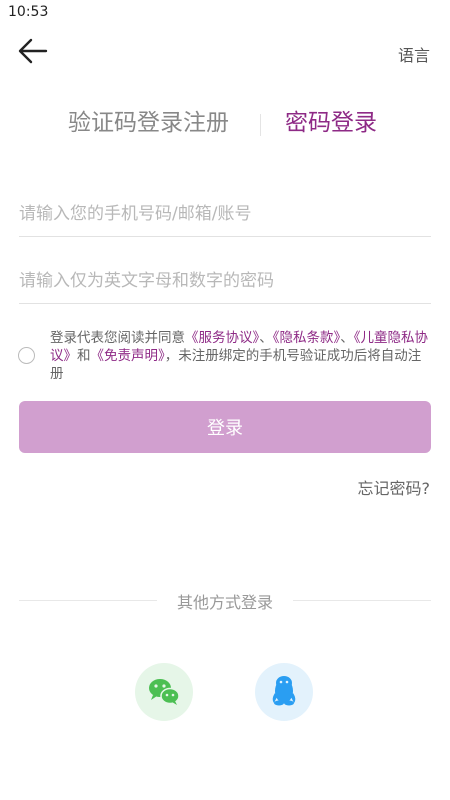 The width and height of the screenshot is (450, 800). Describe the element at coordinates (28, 12) in the screenshot. I see `status-bar-time: 10:53` at that location.